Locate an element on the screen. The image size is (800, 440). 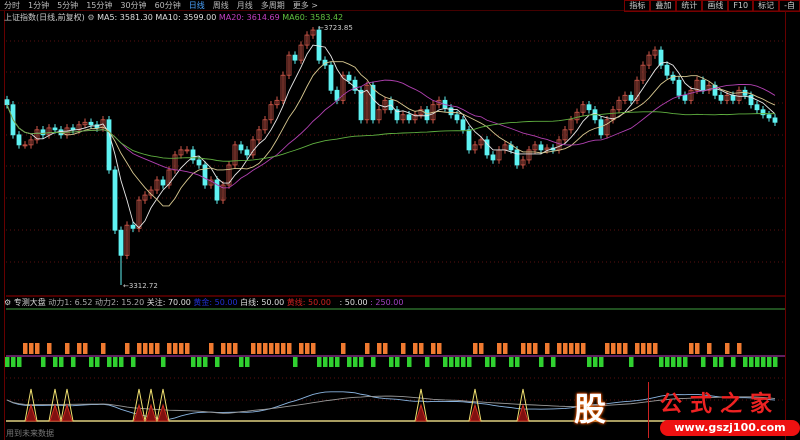
future-data-note: 用到未来数据 is located at coordinates (30, 433).